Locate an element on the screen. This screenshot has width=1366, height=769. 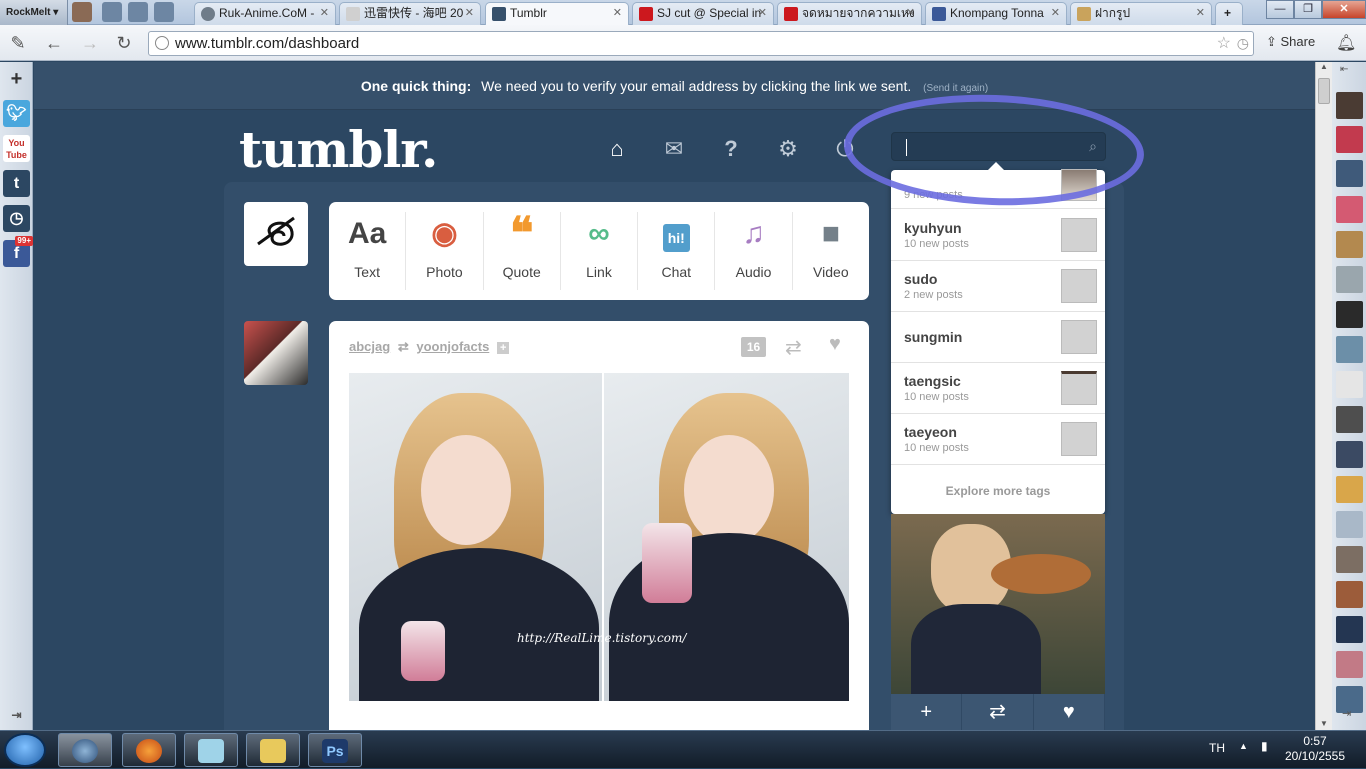
notifications-bell-icon: 🔔︎ is located at coordinates (1346, 43).